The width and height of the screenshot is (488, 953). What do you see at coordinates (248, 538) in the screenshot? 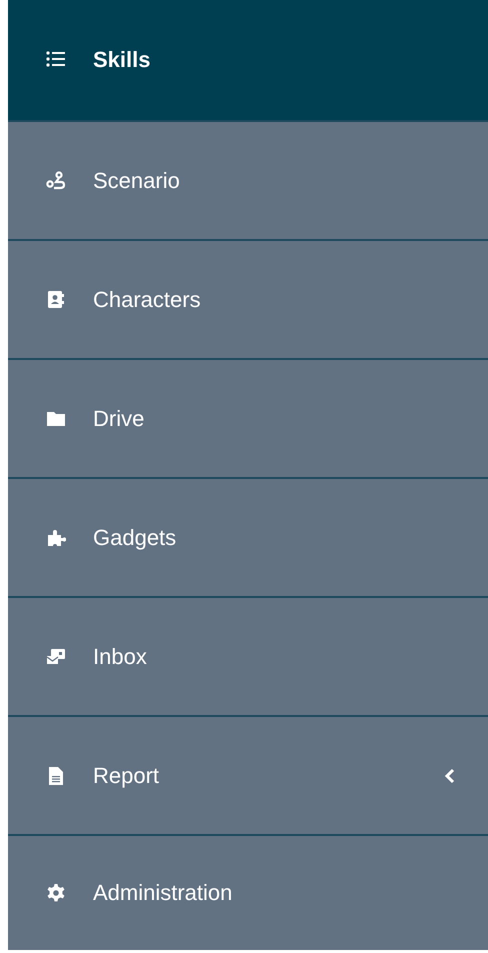
I see `menu-item: Gadgets` at bounding box center [248, 538].